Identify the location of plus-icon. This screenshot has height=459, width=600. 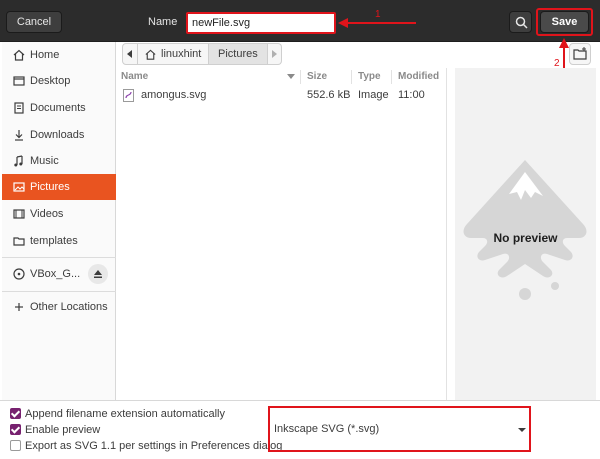
(19, 307).